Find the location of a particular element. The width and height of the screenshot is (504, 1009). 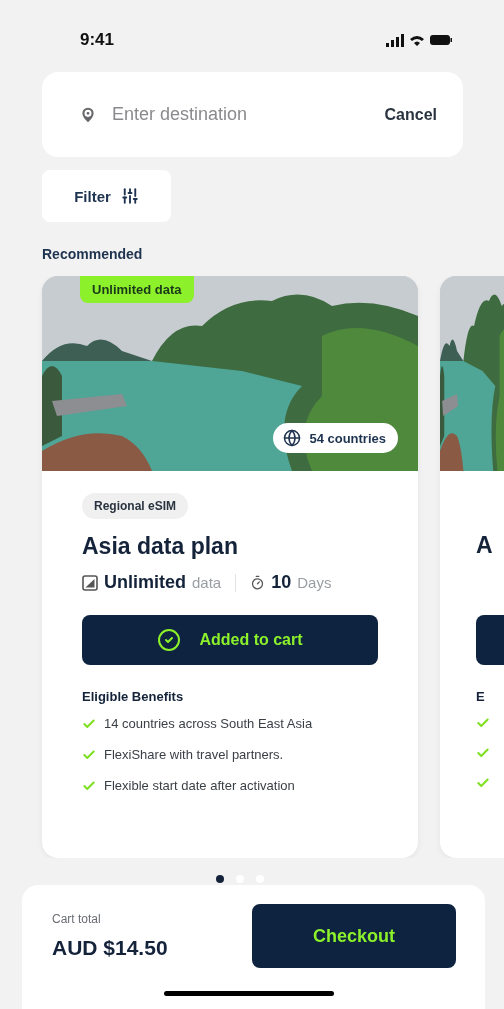

plan-tag: Regional eSIM is located at coordinates (135, 506).